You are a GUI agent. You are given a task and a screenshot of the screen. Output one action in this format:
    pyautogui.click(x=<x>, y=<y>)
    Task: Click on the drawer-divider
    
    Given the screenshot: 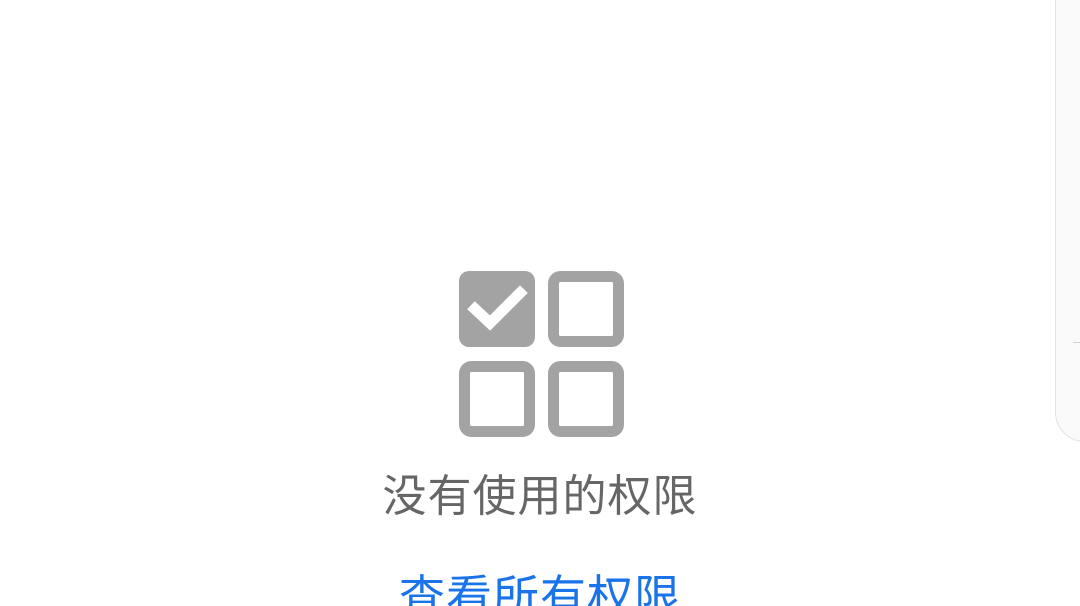 What is the action you would take?
    pyautogui.click(x=1076, y=342)
    